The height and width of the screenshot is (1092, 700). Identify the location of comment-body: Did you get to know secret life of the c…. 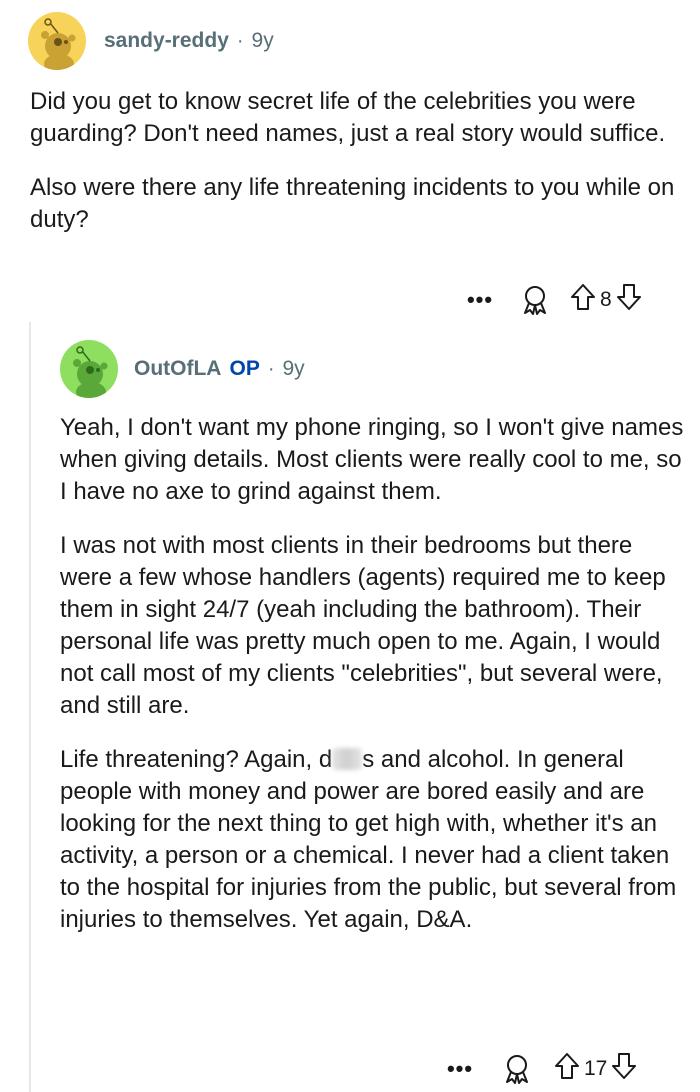
(355, 161).